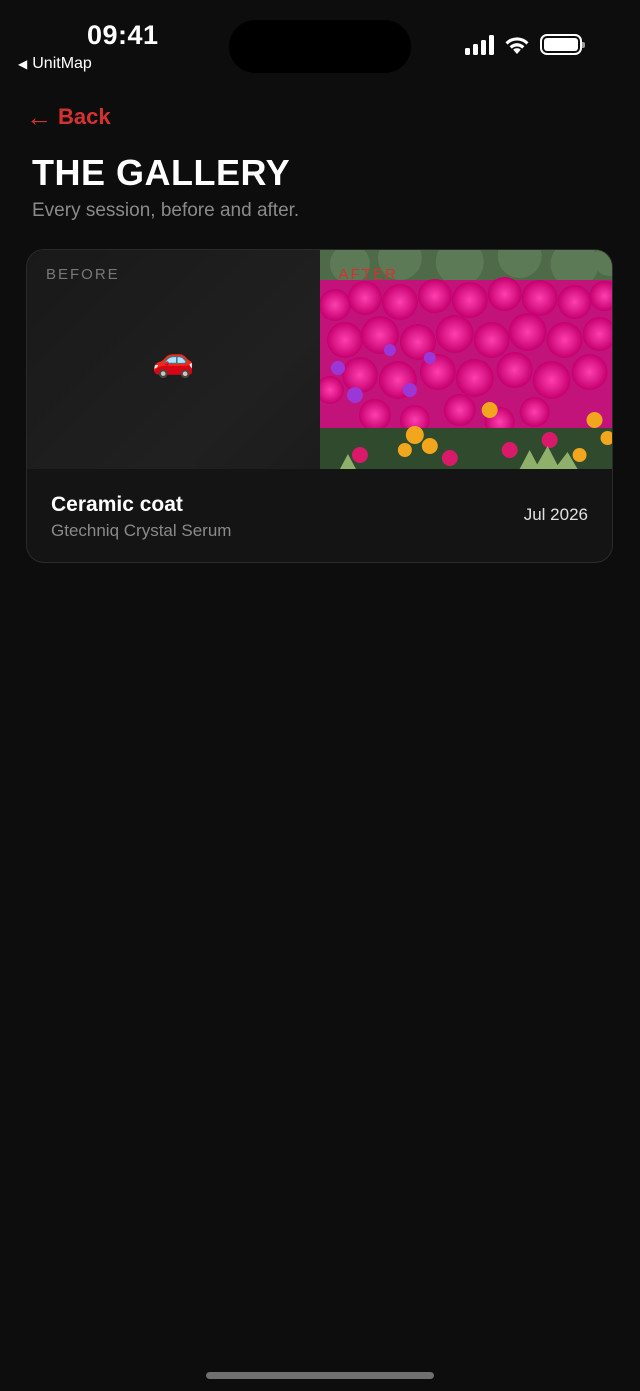 The width and height of the screenshot is (640, 1391). I want to click on cellular-signal-icon, so click(479, 44).